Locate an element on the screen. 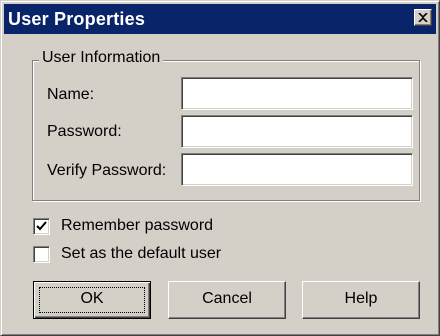  default-user-label: Set as the default user is located at coordinates (141, 253).